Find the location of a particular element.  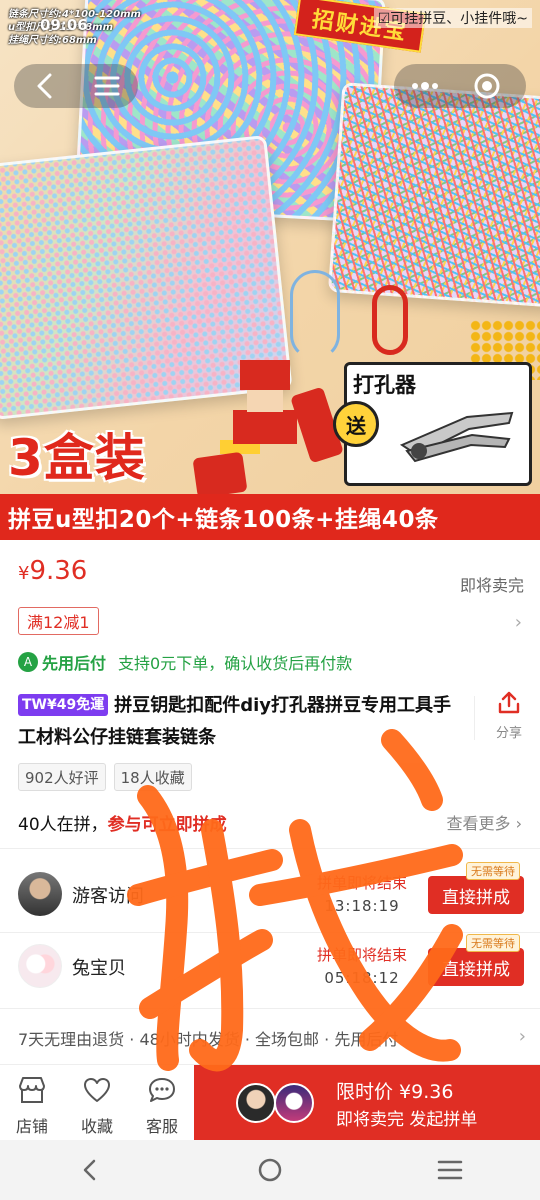

home-circle-icon is located at coordinates (270, 1170).